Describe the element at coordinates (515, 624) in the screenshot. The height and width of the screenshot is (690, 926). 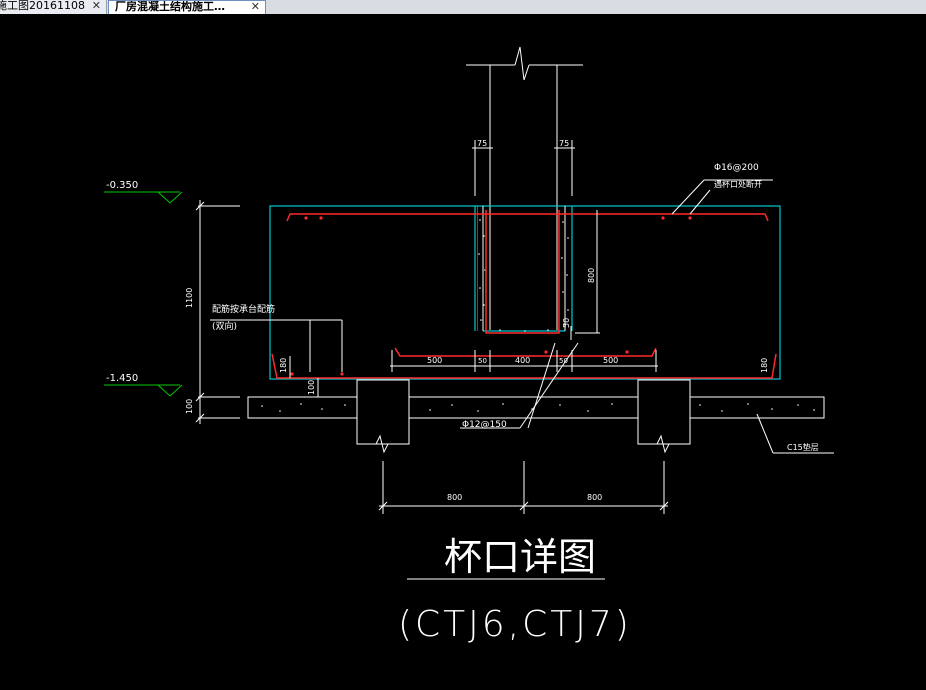
I see `drawing-subtitle: (CTJ6,CTJ7)` at that location.